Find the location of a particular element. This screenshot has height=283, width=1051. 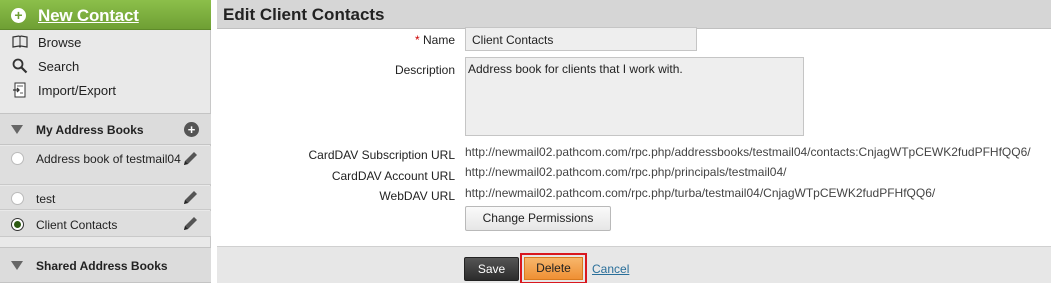

sidebar-item-browse: Browse is located at coordinates (105, 42).